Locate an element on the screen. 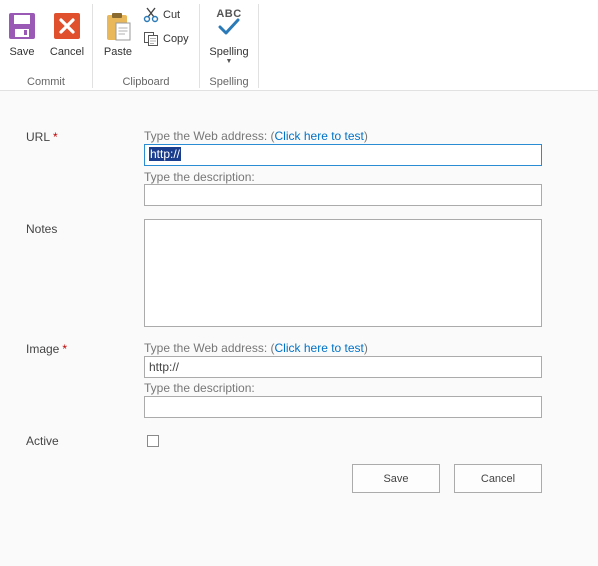  copy-label: Copy is located at coordinates (176, 39).